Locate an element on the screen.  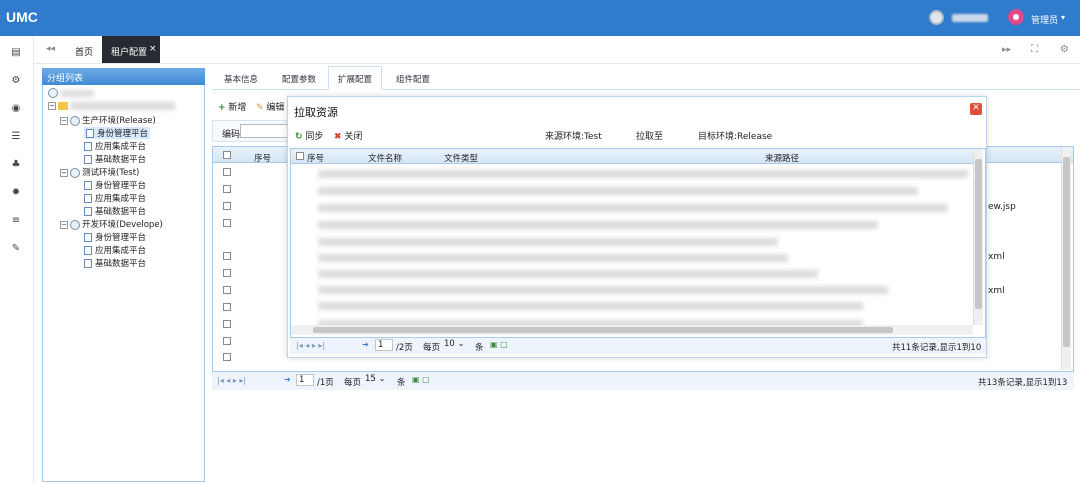
folder-icon is located at coordinates (63, 105).